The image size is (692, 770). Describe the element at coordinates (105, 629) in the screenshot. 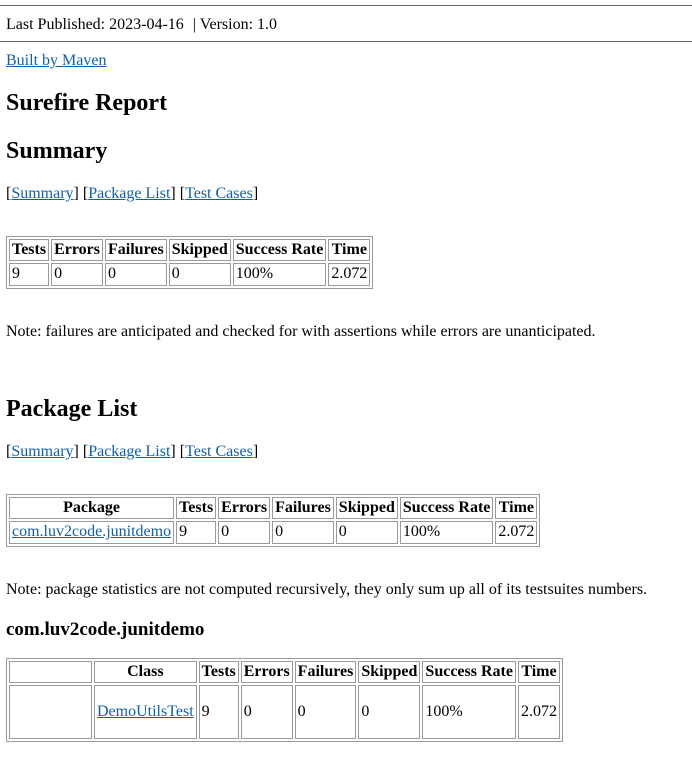

I see `package-detail-heading: com.luv2code.junitdemo` at that location.